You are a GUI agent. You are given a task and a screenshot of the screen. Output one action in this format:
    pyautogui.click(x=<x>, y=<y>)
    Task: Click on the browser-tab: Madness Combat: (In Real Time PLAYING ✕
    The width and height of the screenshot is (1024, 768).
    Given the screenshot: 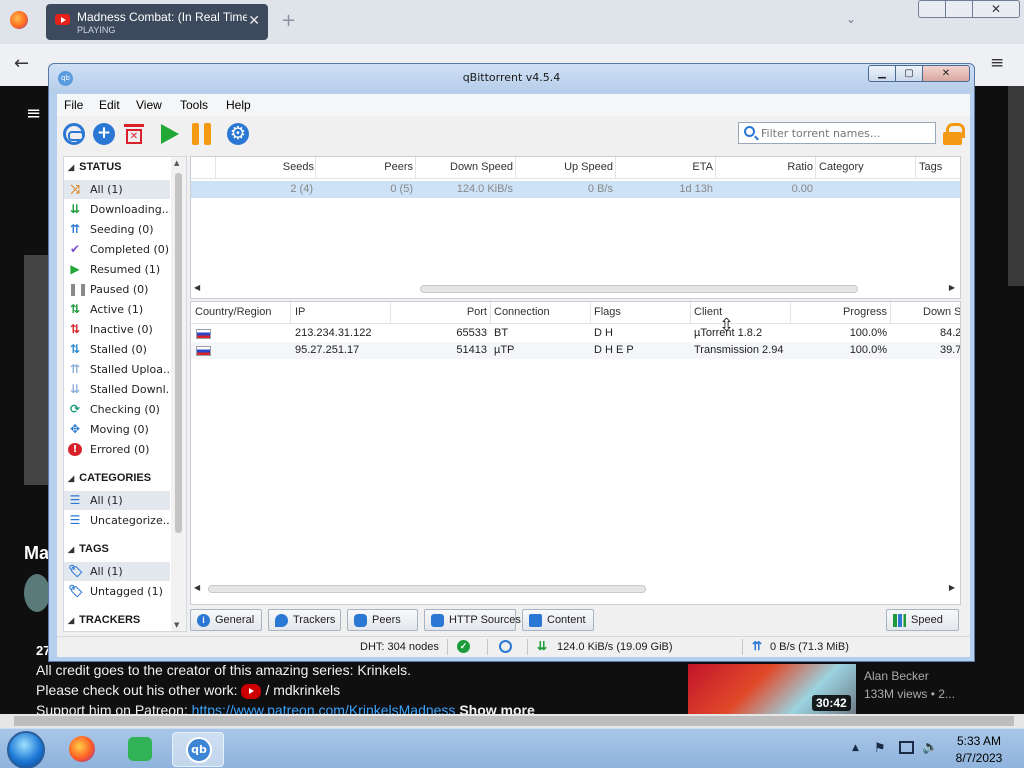 What is the action you would take?
    pyautogui.click(x=157, y=22)
    